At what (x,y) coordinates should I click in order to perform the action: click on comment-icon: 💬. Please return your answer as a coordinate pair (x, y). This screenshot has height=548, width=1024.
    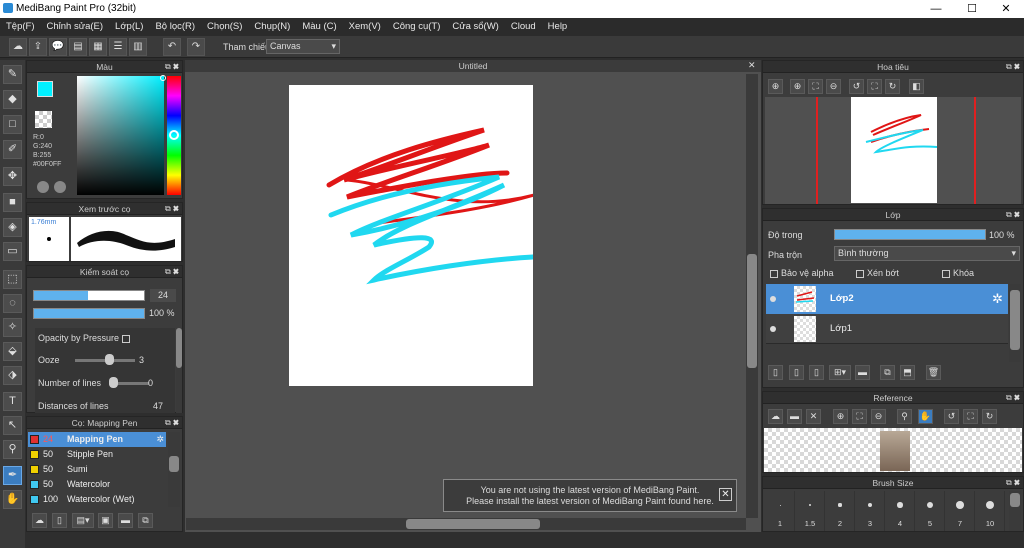
    Looking at the image, I should click on (58, 47).